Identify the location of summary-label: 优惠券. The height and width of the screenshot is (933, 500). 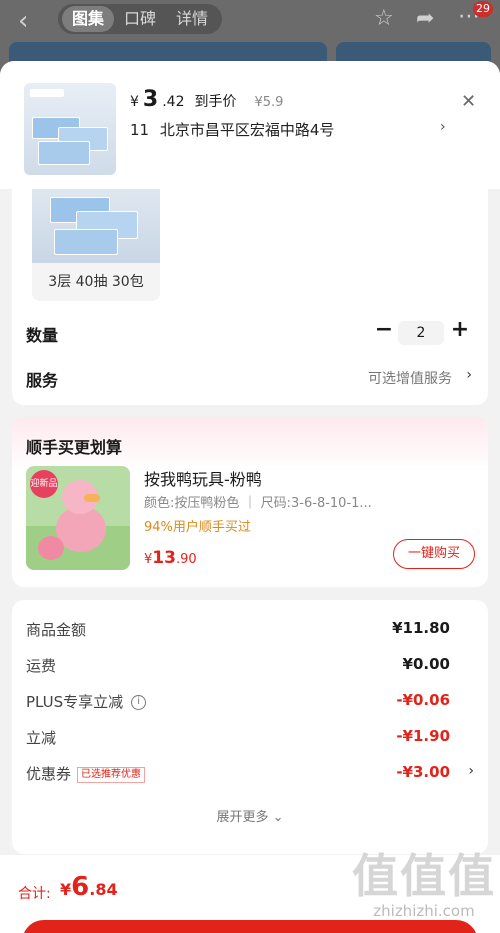
(49, 774).